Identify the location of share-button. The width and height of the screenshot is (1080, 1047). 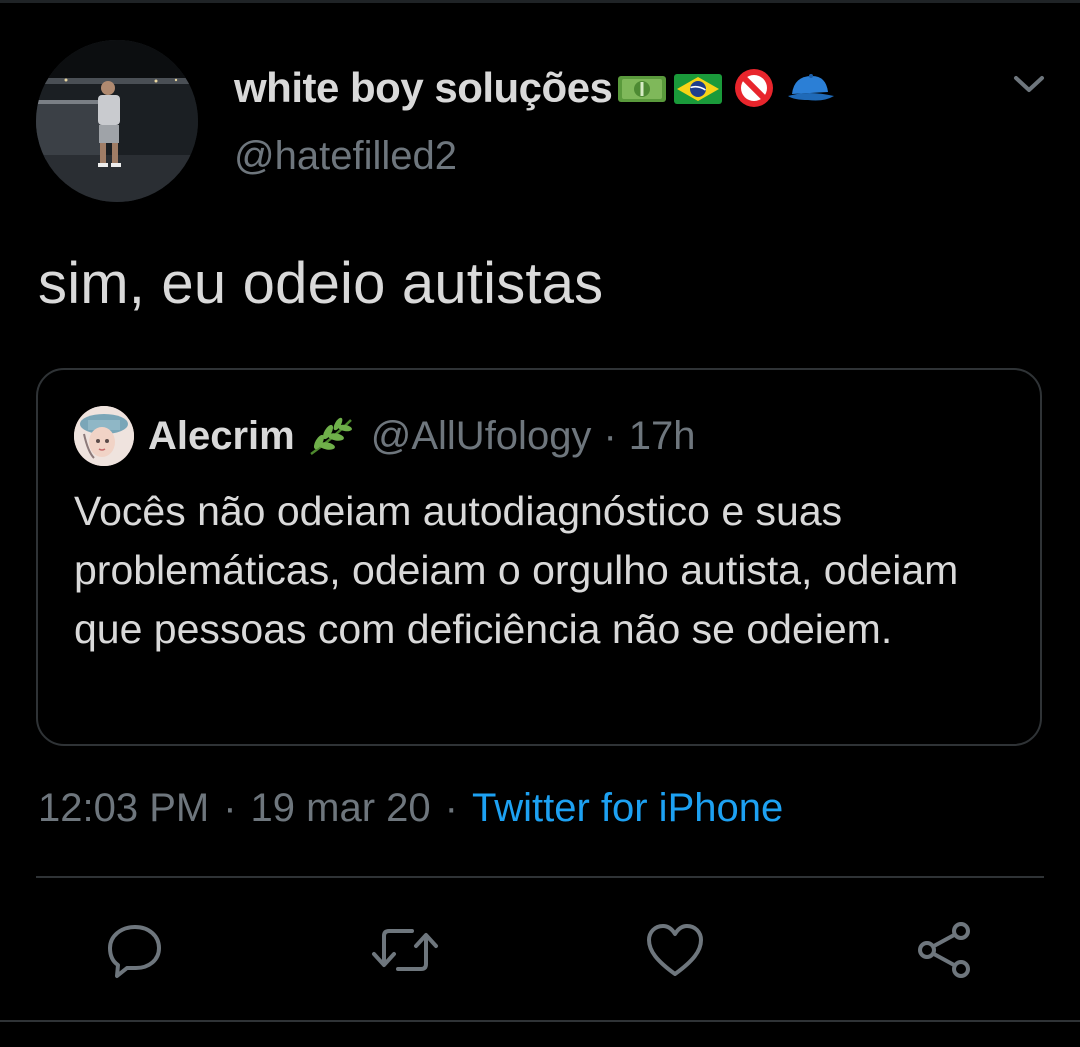
(945, 950).